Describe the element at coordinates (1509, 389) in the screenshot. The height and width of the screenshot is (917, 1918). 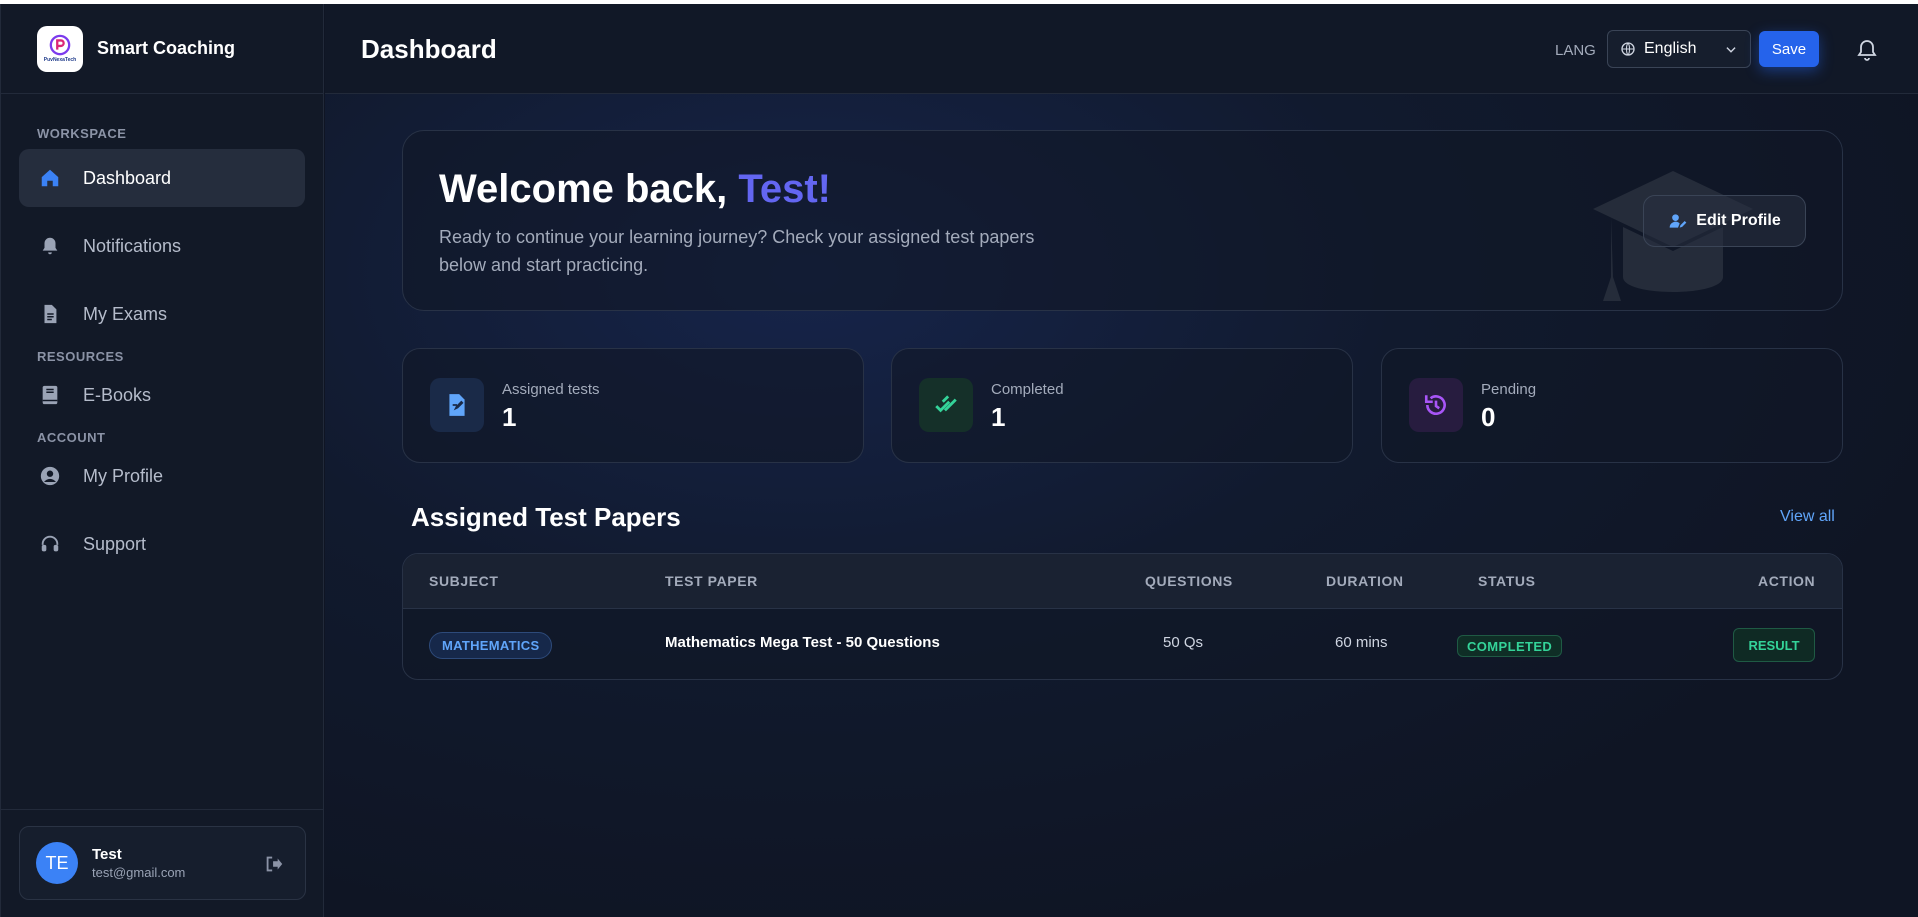
I see `stat-label: Pending` at that location.